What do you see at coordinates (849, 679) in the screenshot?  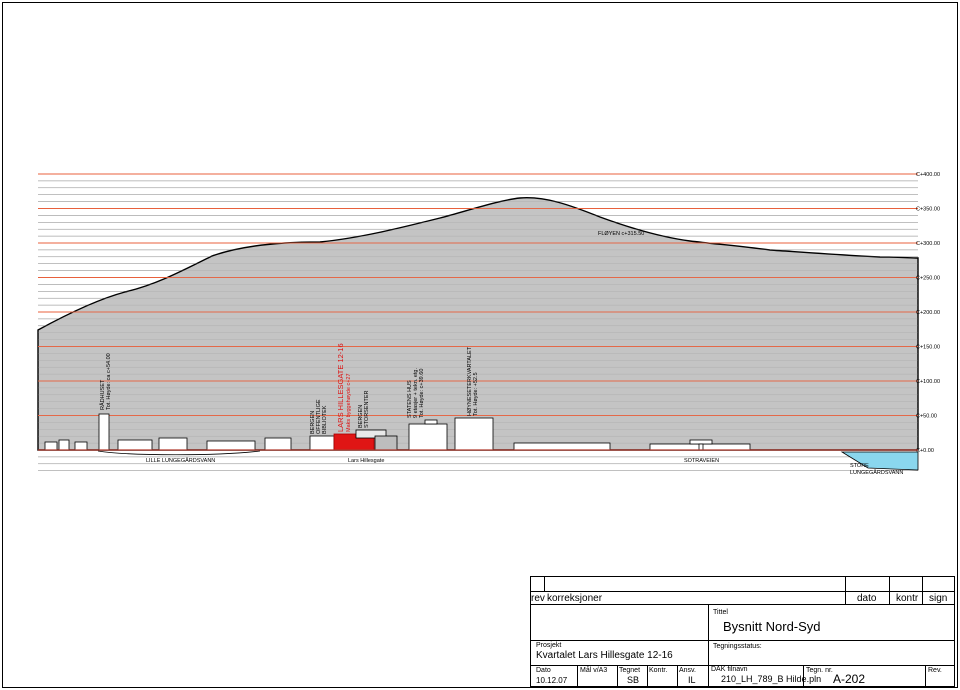 I see `tb-tegn-nr-value: A-202` at bounding box center [849, 679].